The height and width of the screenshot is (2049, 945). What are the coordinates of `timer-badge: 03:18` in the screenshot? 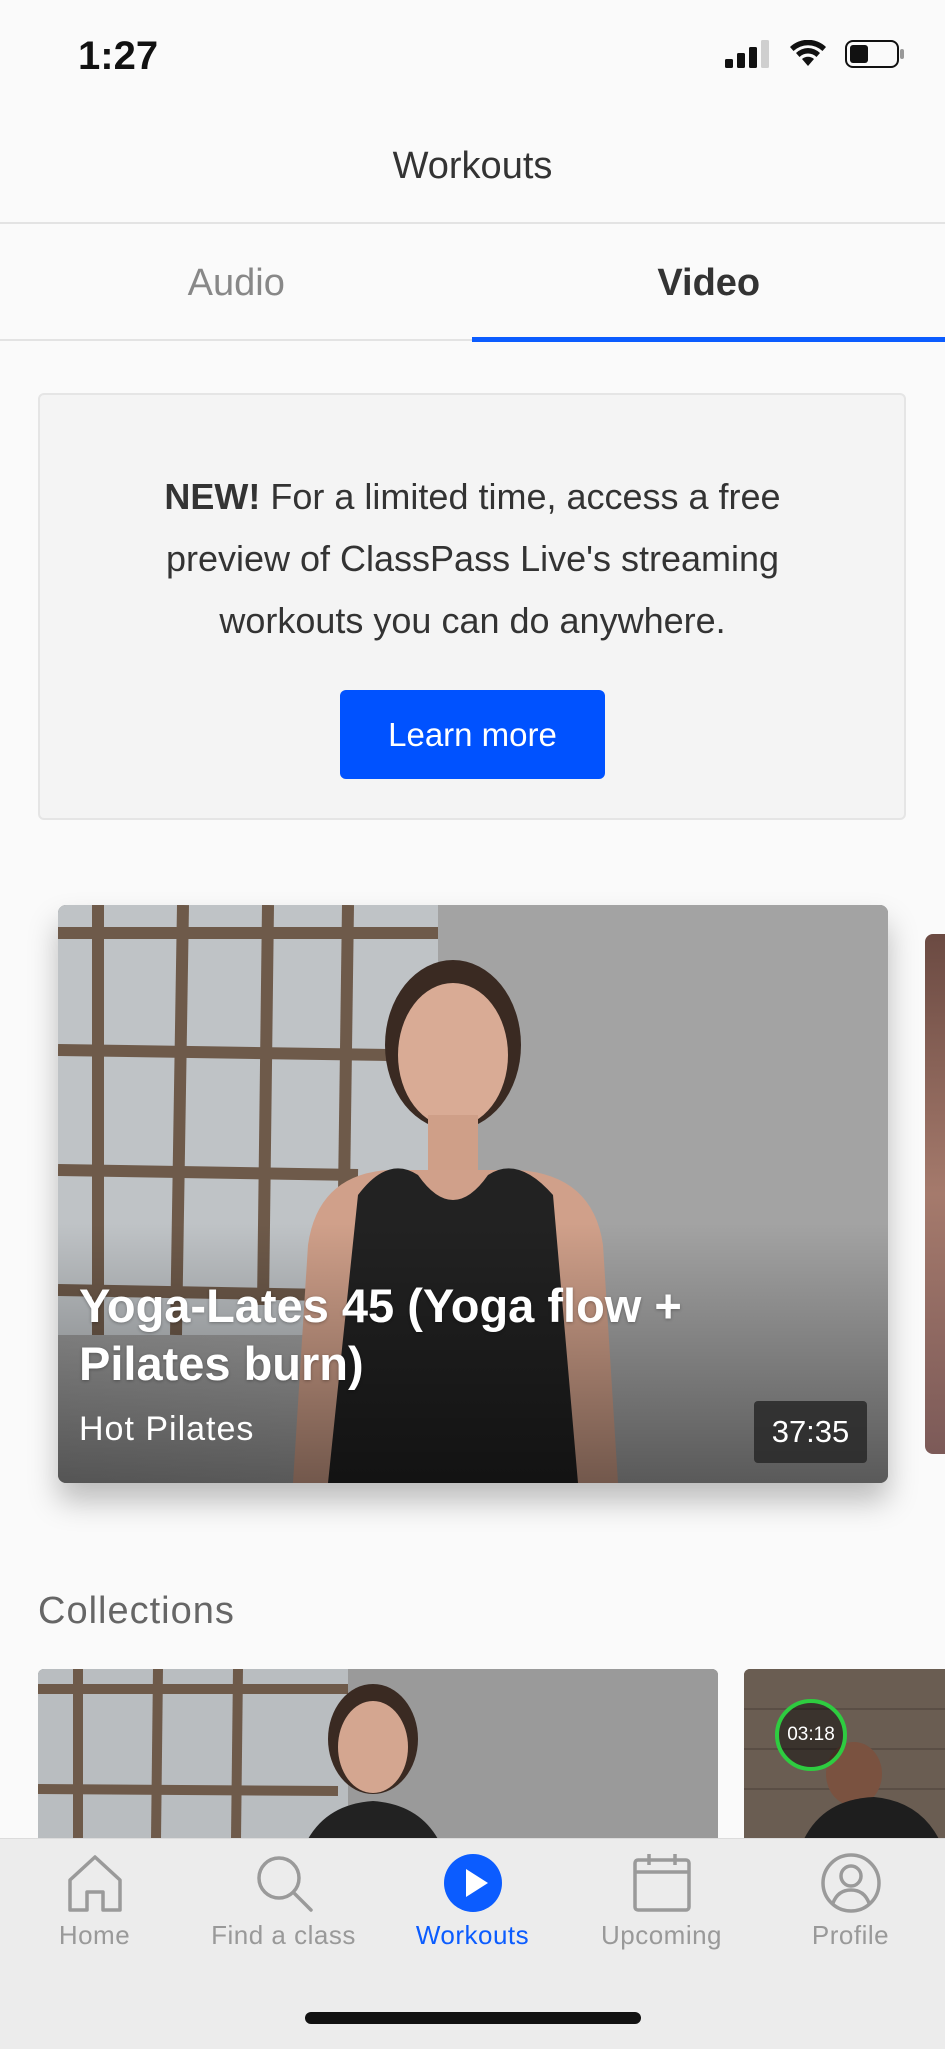 It's located at (811, 1735).